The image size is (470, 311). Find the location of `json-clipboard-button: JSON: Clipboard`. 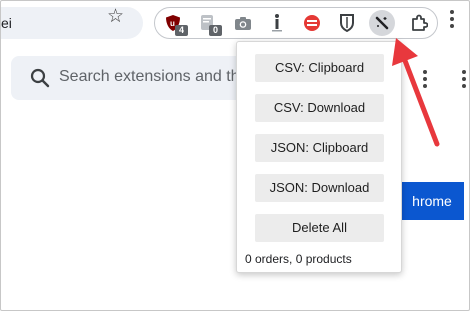

json-clipboard-button: JSON: Clipboard is located at coordinates (319, 148).